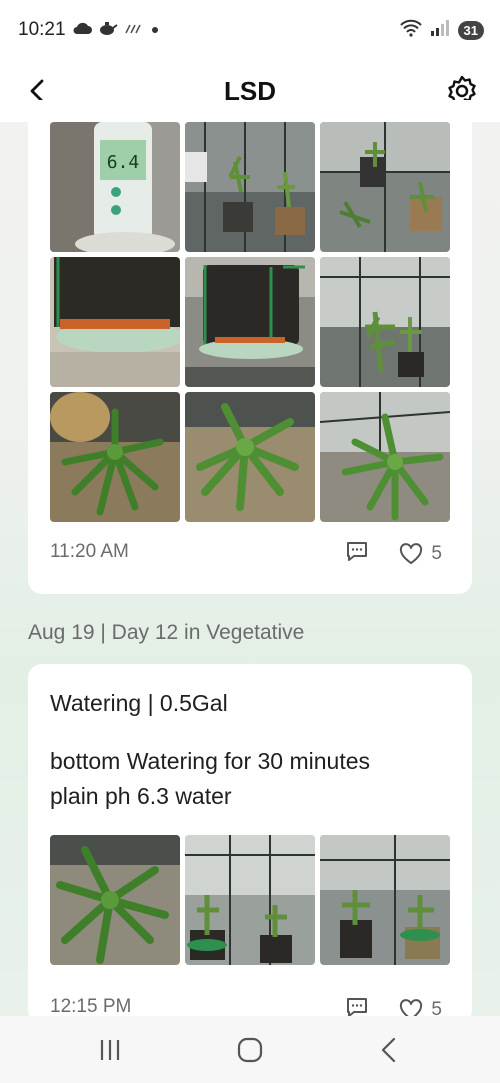 The height and width of the screenshot is (1083, 500). Describe the element at coordinates (108, 30) in the screenshot. I see `teapot-icon` at that location.